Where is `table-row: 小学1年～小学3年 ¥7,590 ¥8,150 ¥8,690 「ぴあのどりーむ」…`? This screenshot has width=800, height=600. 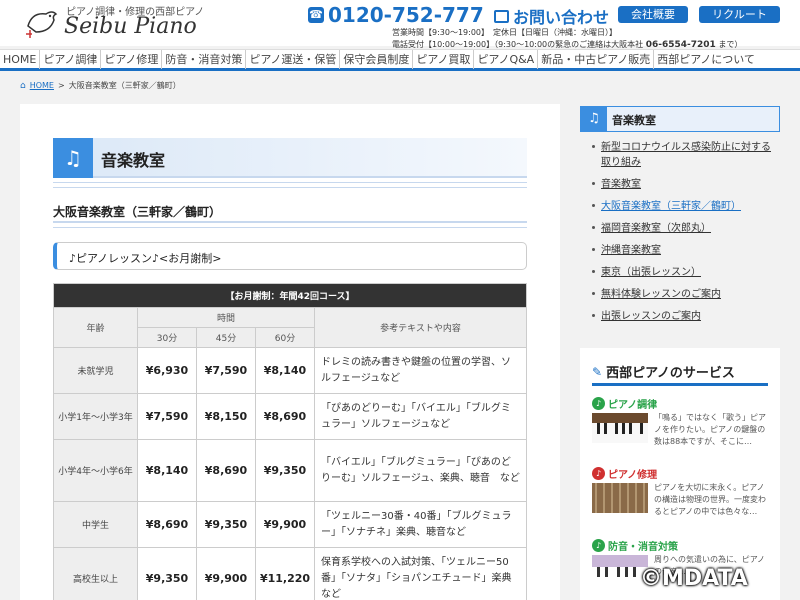 table-row: 小学1年～小学3年 ¥7,590 ¥8,150 ¥8,690 「ぴあのどりーむ」… is located at coordinates (290, 416).